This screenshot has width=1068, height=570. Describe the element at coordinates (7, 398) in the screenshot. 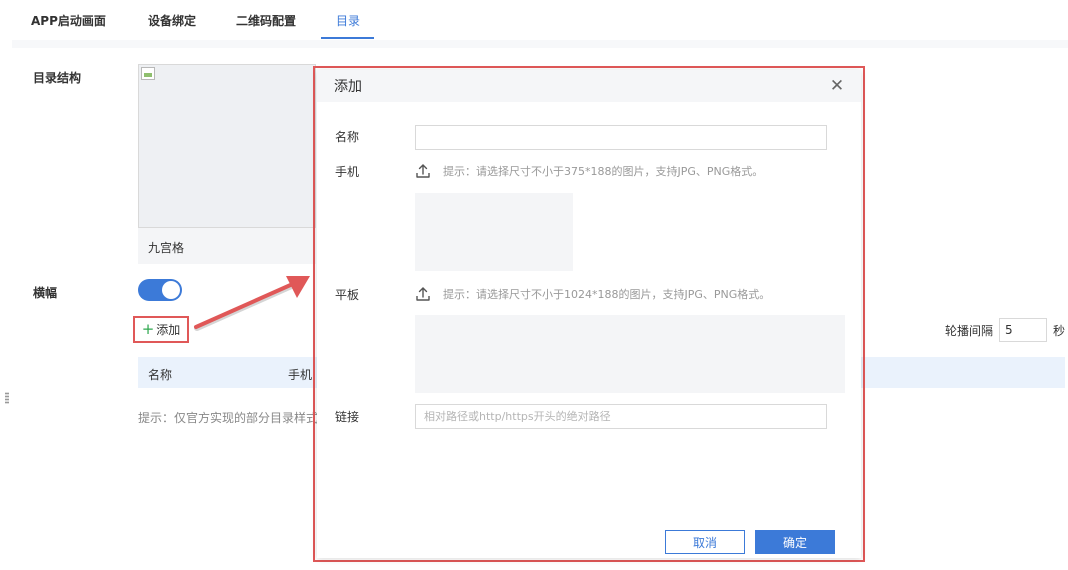

I see `drag-handle-icon` at that location.